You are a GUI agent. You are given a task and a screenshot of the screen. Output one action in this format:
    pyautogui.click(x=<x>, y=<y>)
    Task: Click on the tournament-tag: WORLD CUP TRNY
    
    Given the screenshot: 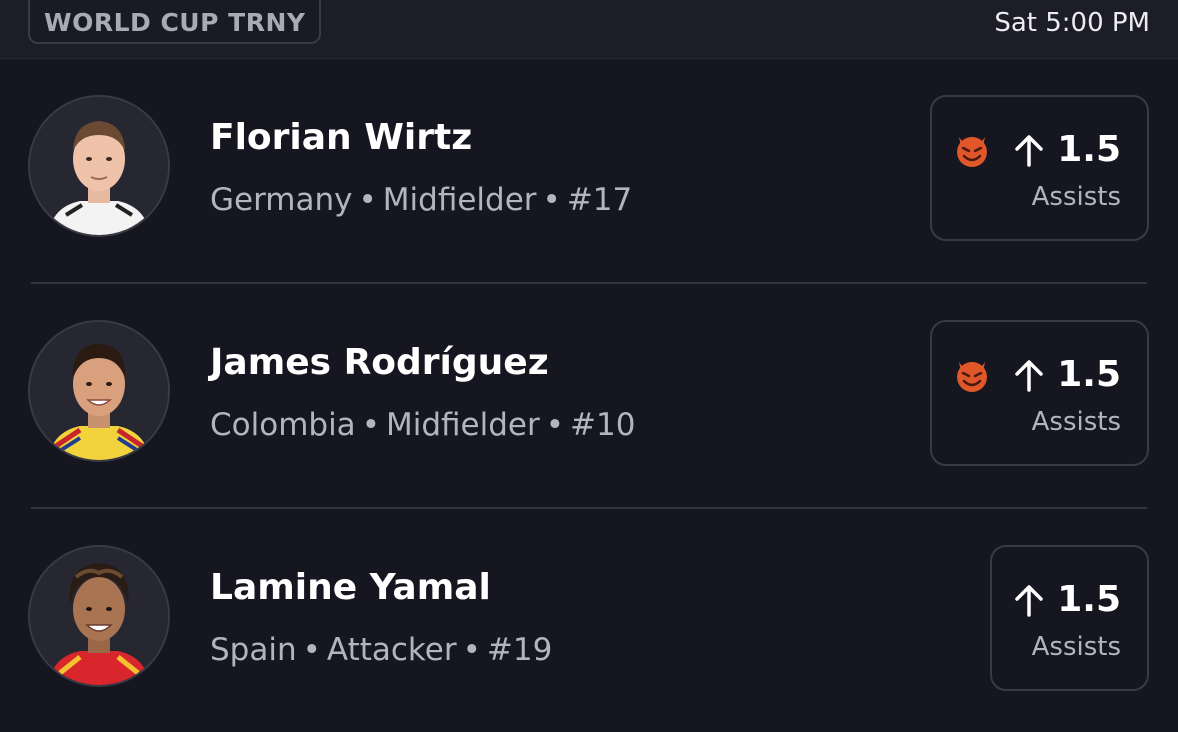 What is the action you would take?
    pyautogui.click(x=175, y=22)
    